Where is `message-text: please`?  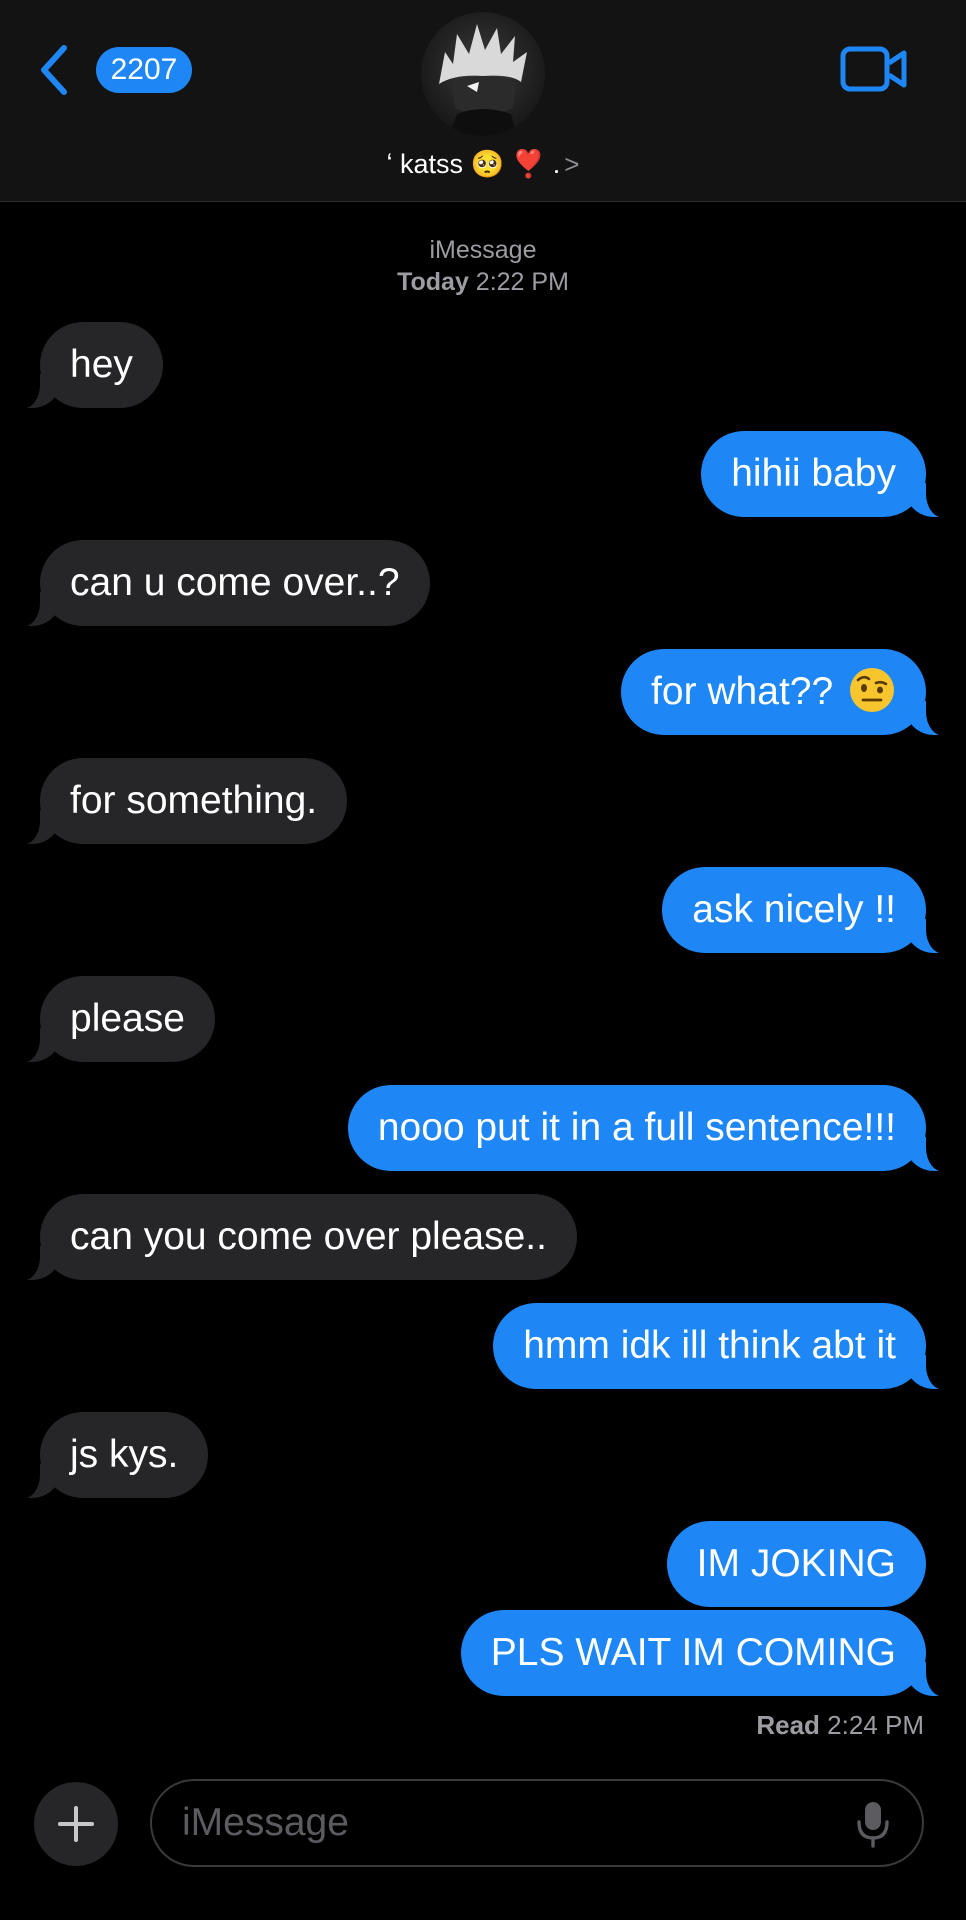
message-text: please is located at coordinates (127, 1018).